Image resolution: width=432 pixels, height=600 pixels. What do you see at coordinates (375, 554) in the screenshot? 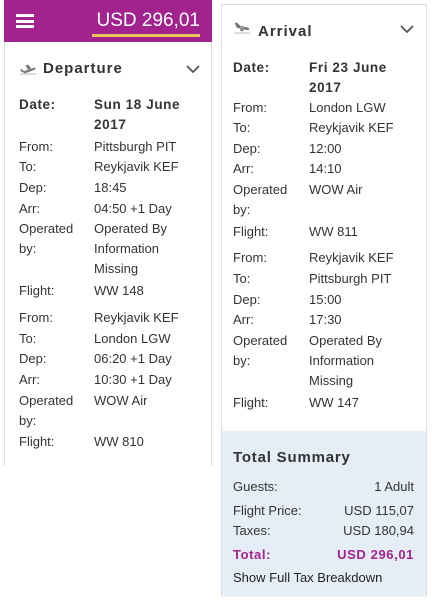
I see `total-value: USD 296,01` at bounding box center [375, 554].